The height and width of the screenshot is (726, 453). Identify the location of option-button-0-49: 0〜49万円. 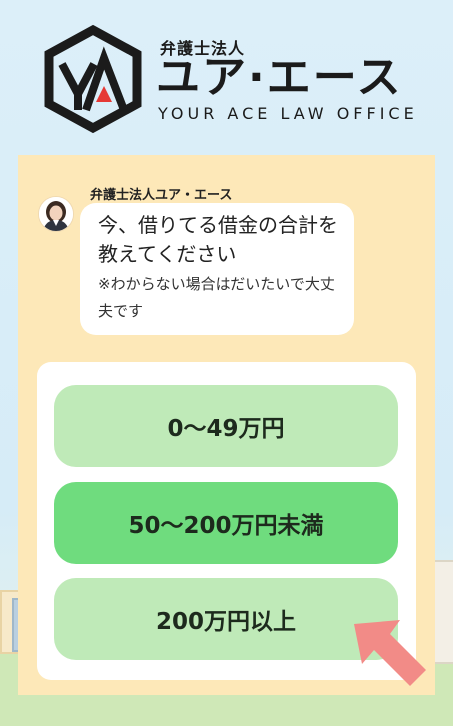
(226, 426).